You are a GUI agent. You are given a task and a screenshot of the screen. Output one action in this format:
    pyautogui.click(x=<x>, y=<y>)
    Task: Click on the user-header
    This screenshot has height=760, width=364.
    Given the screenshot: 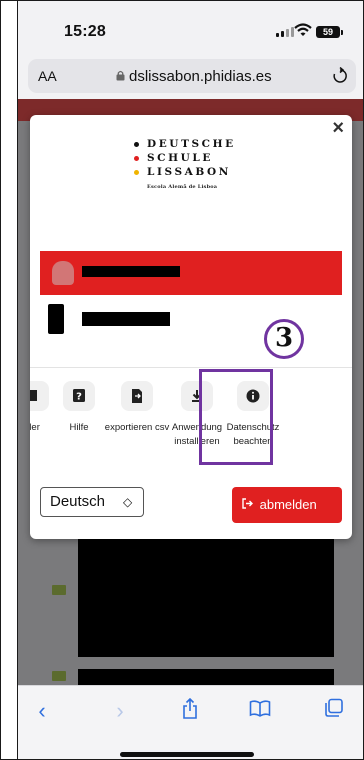 What is the action you would take?
    pyautogui.click(x=191, y=273)
    